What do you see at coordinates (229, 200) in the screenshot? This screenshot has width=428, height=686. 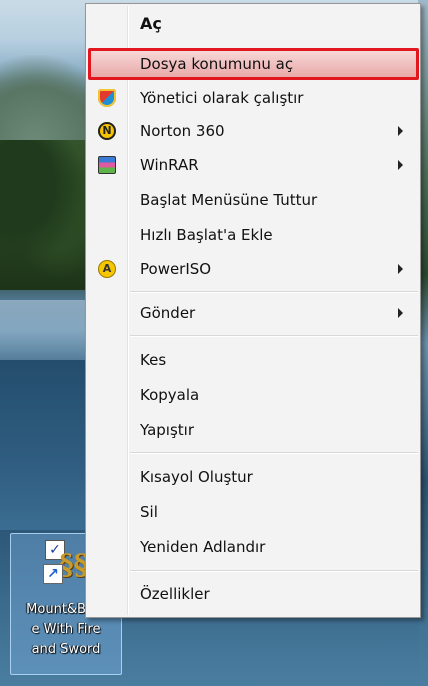 I see `menu-item-label: Başlat Menüsüne Tuttur` at bounding box center [229, 200].